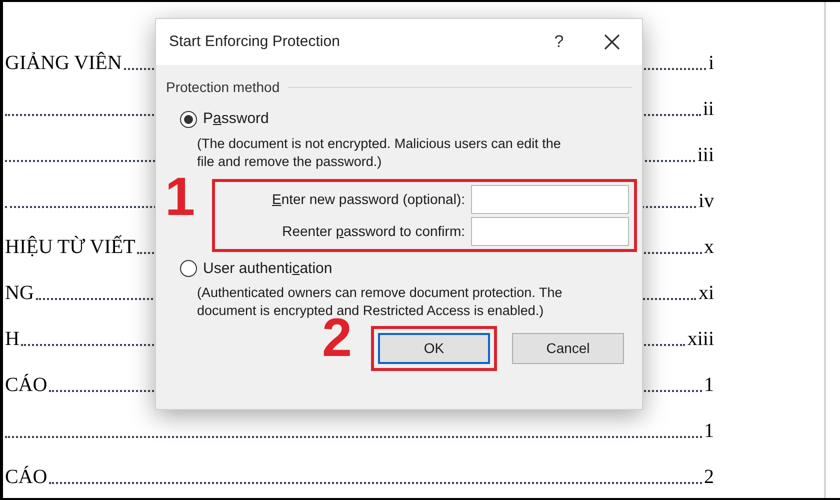 Image resolution: width=840 pixels, height=500 pixels. I want to click on field-label: Reenter password to confirm:, so click(373, 231).